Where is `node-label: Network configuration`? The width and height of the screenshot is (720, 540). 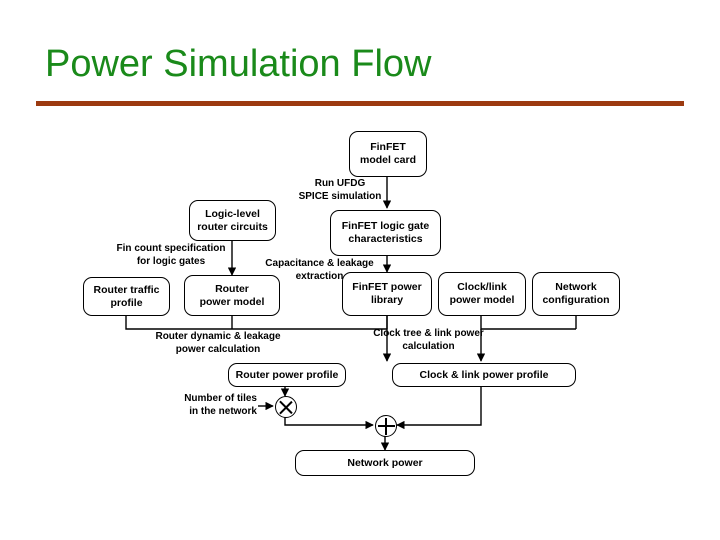
node-label: Network configuration is located at coordinates (576, 293).